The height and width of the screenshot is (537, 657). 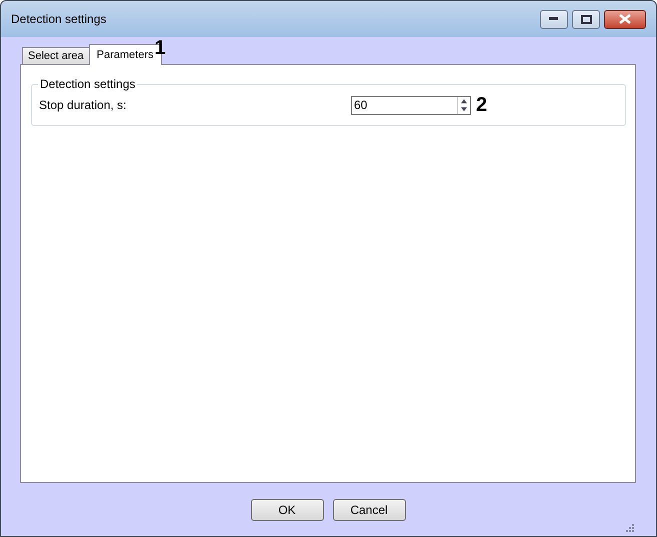 What do you see at coordinates (87, 84) in the screenshot?
I see `group-title: Detection settings` at bounding box center [87, 84].